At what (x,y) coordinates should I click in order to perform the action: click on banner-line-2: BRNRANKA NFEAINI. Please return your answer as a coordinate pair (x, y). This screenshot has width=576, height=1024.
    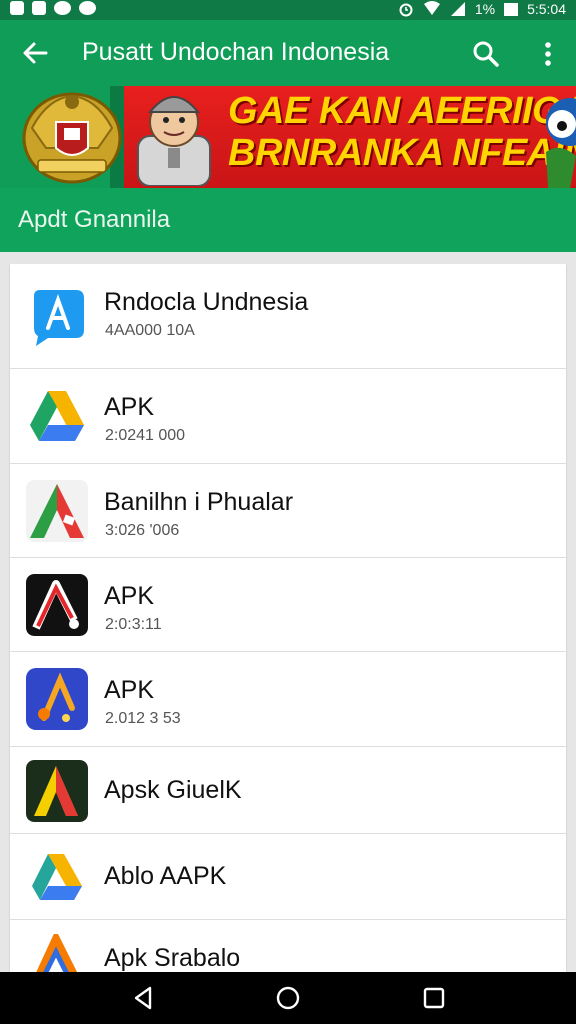
    Looking at the image, I should click on (402, 153).